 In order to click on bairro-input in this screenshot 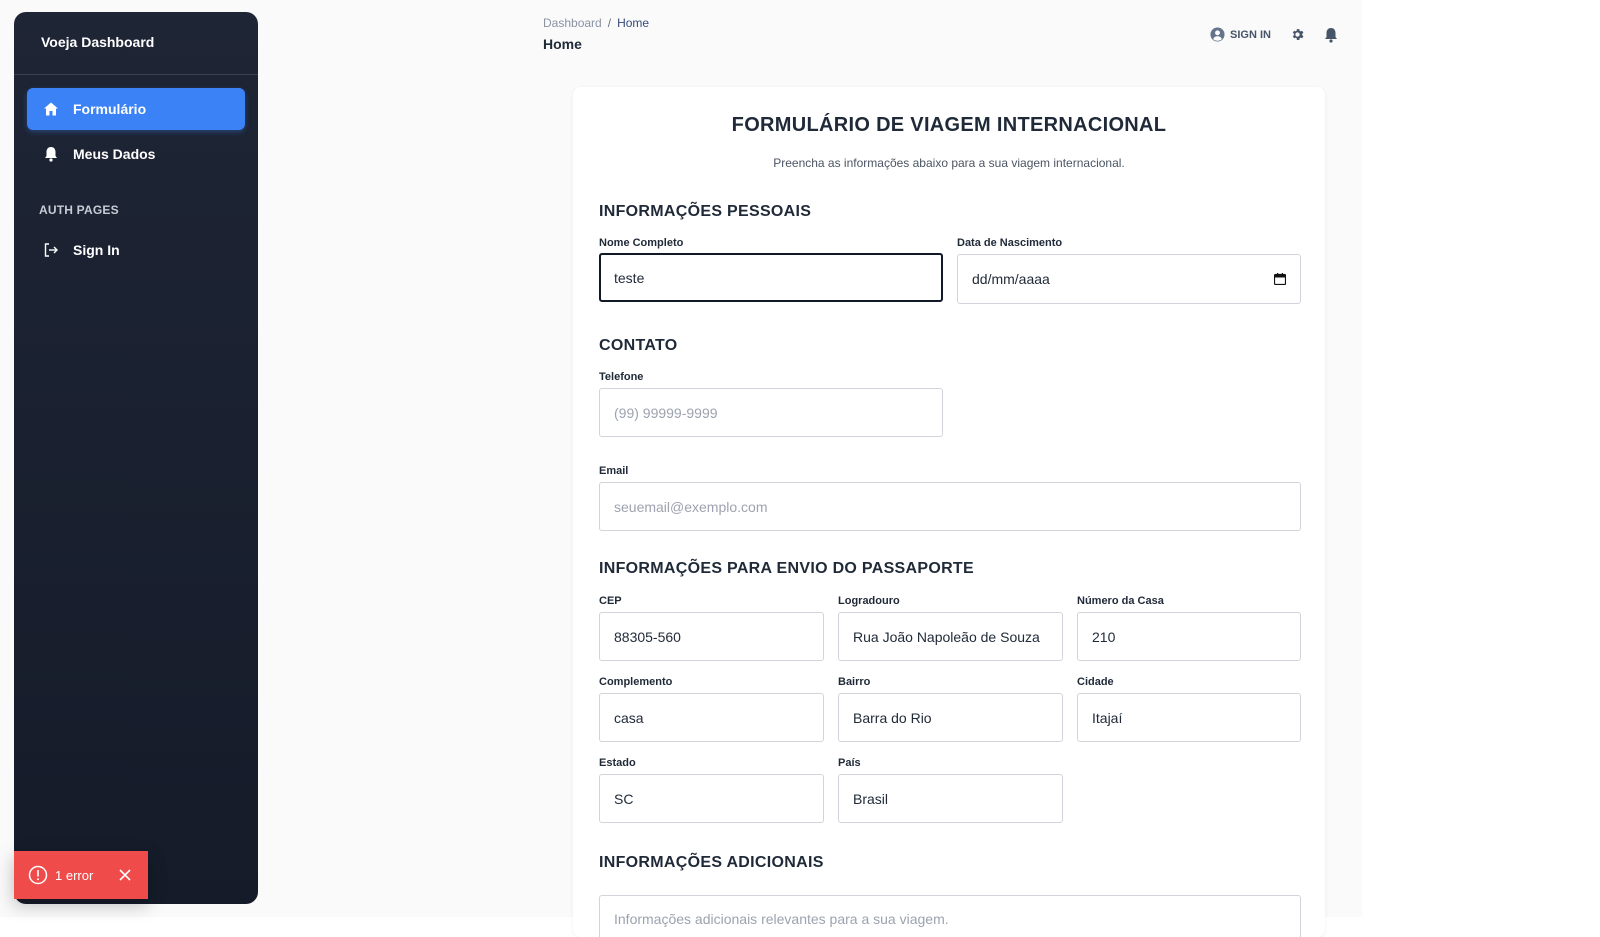, I will do `click(950, 717)`.